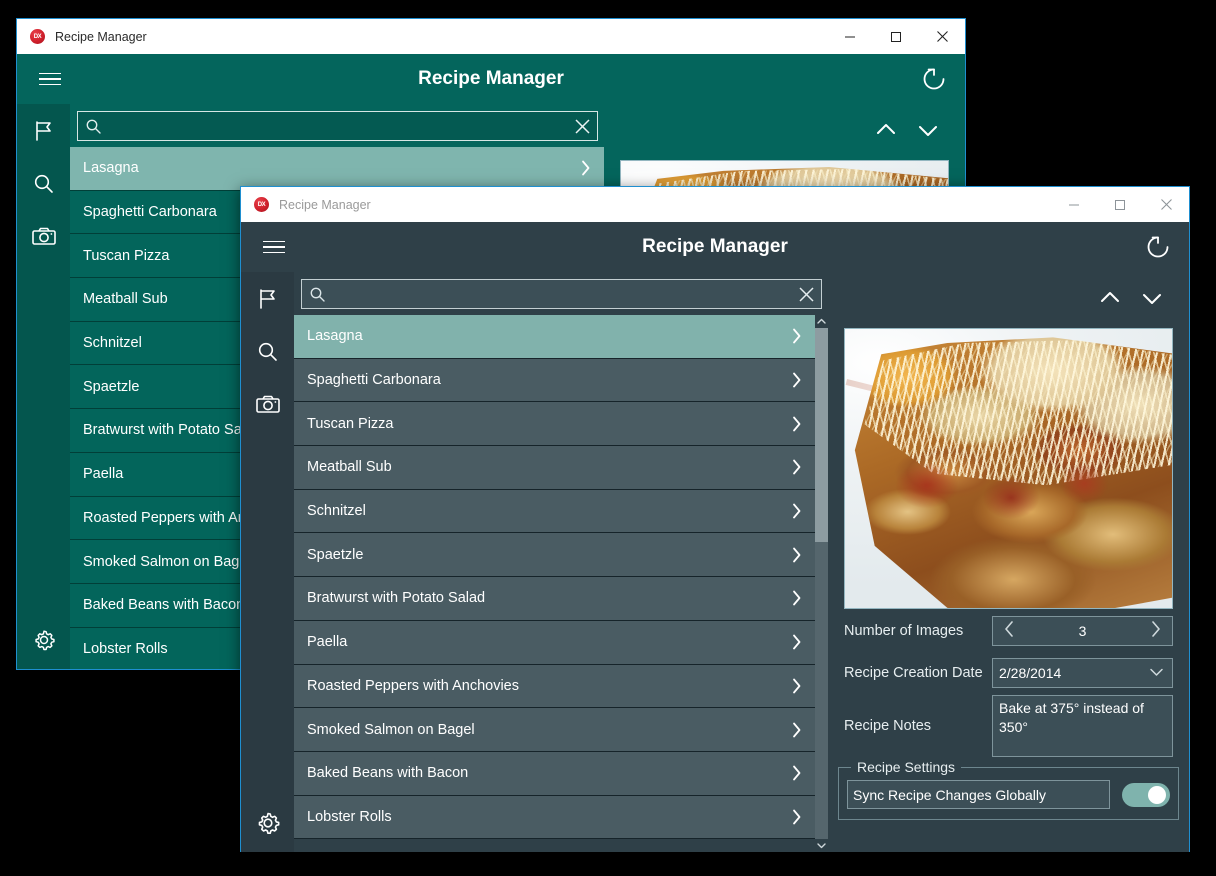 This screenshot has width=1216, height=876. Describe the element at coordinates (413, 685) in the screenshot. I see `recipe-list-item-label: Roasted Peppers with Anchovies` at that location.